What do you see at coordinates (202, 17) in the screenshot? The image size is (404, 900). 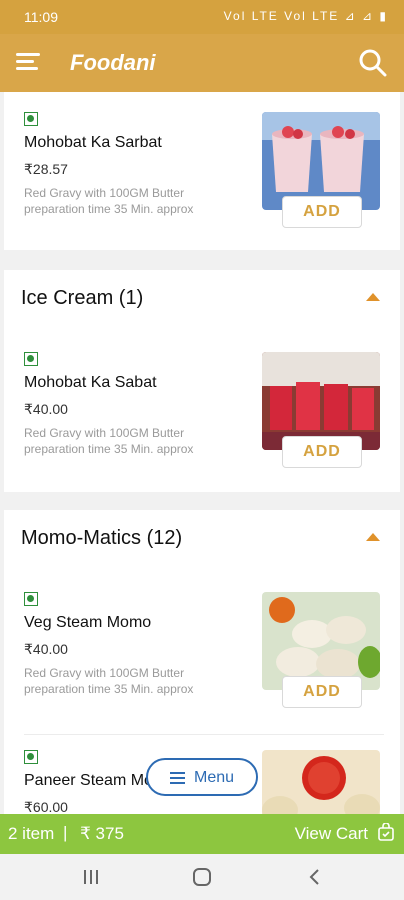 I see `status-bar: 11:09 Vol LTE Vol LTE ⊿ ⊿ ▮` at bounding box center [202, 17].